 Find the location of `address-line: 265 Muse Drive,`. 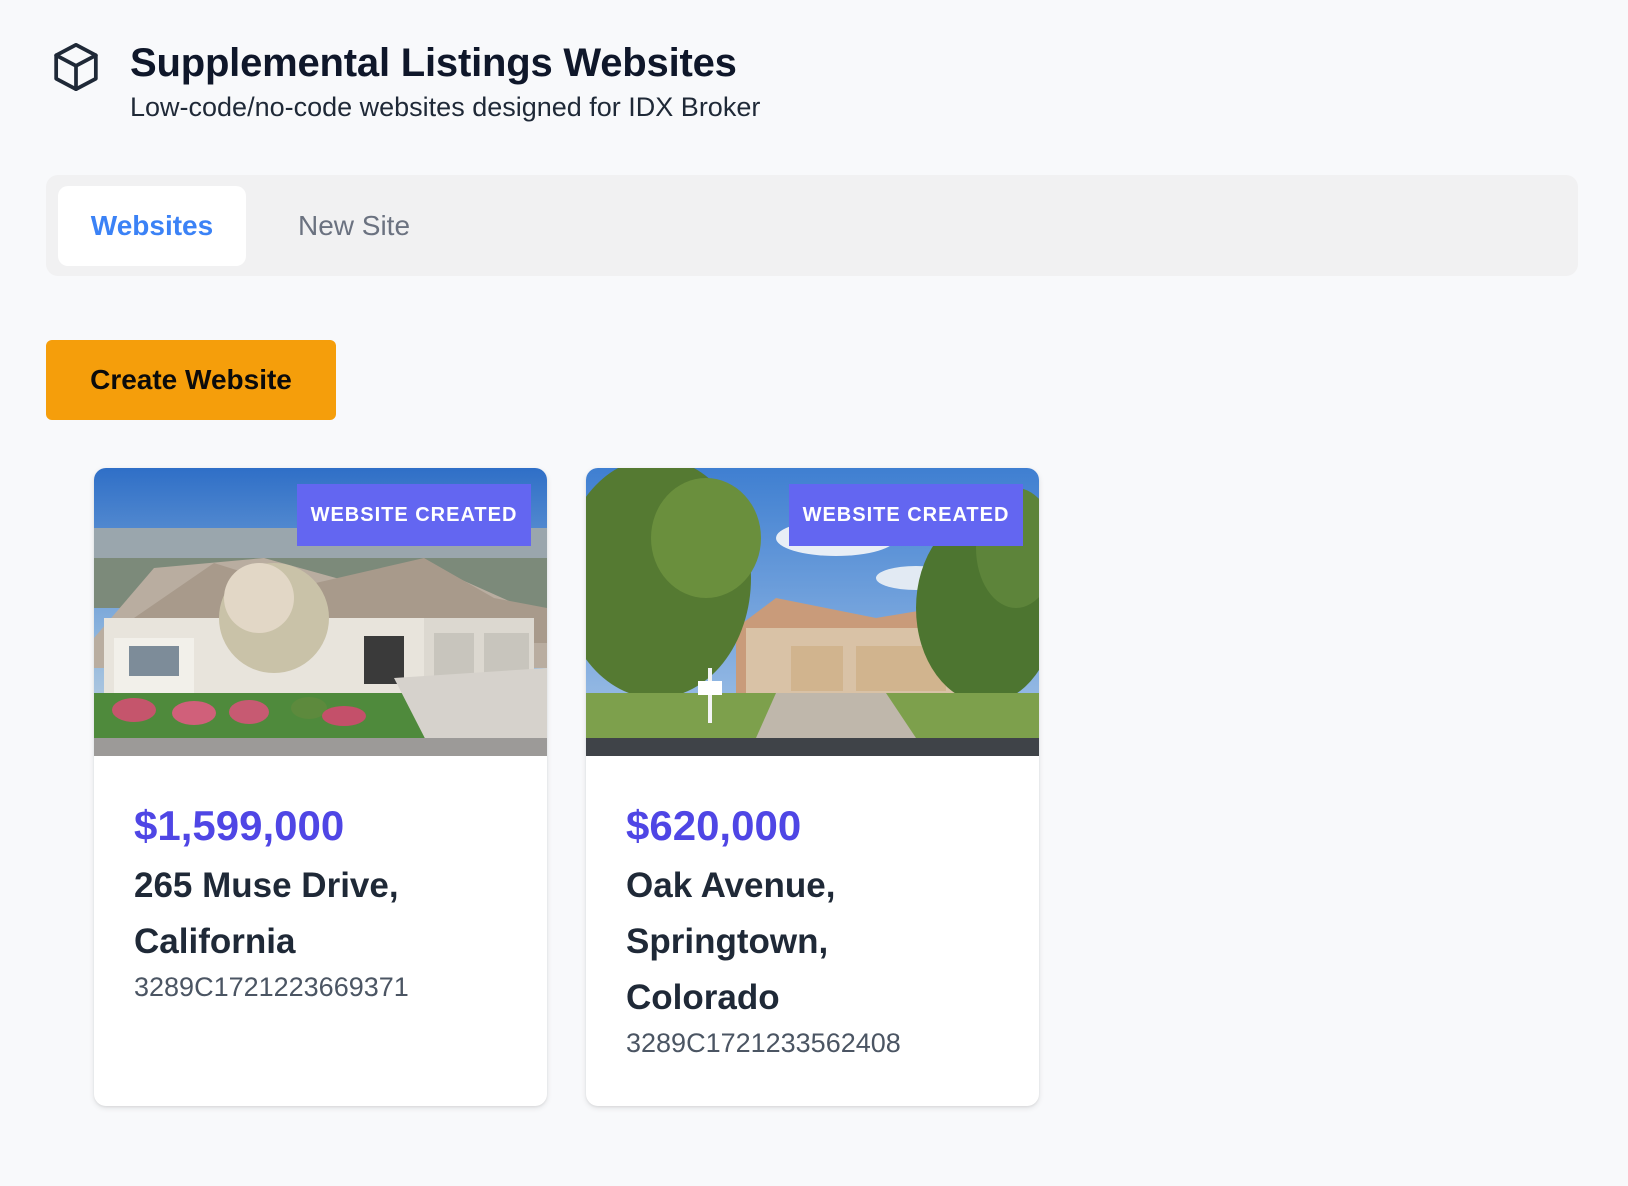

address-line: 265 Muse Drive, is located at coordinates (266, 885).